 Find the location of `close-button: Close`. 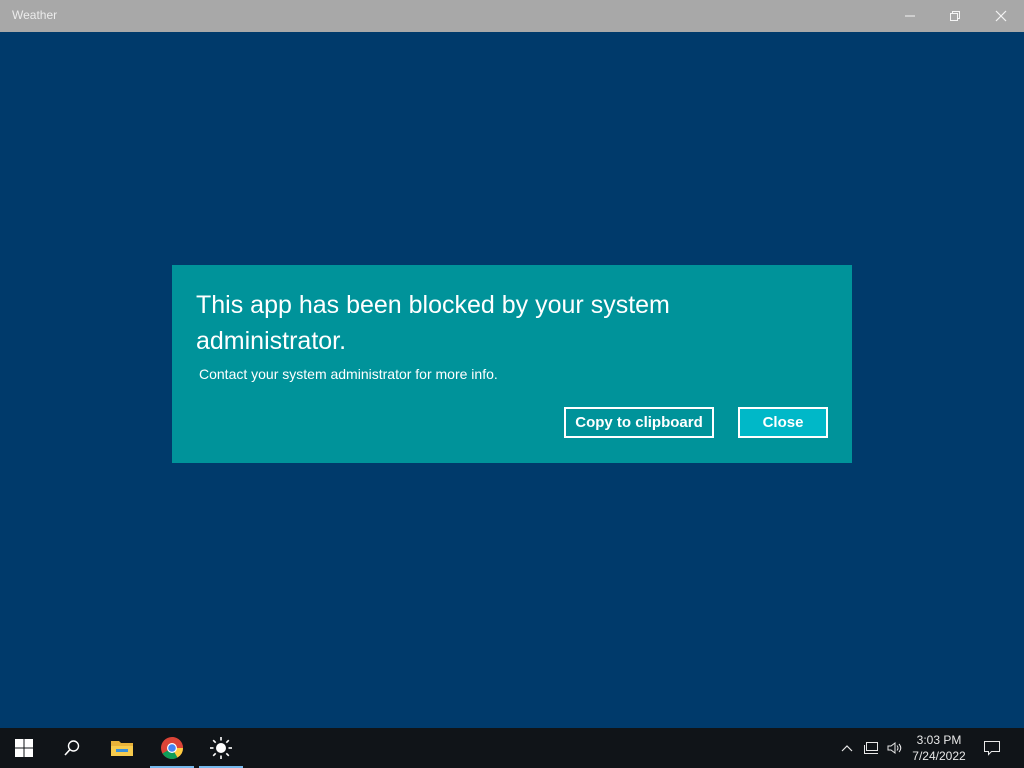

close-button: Close is located at coordinates (783, 422).